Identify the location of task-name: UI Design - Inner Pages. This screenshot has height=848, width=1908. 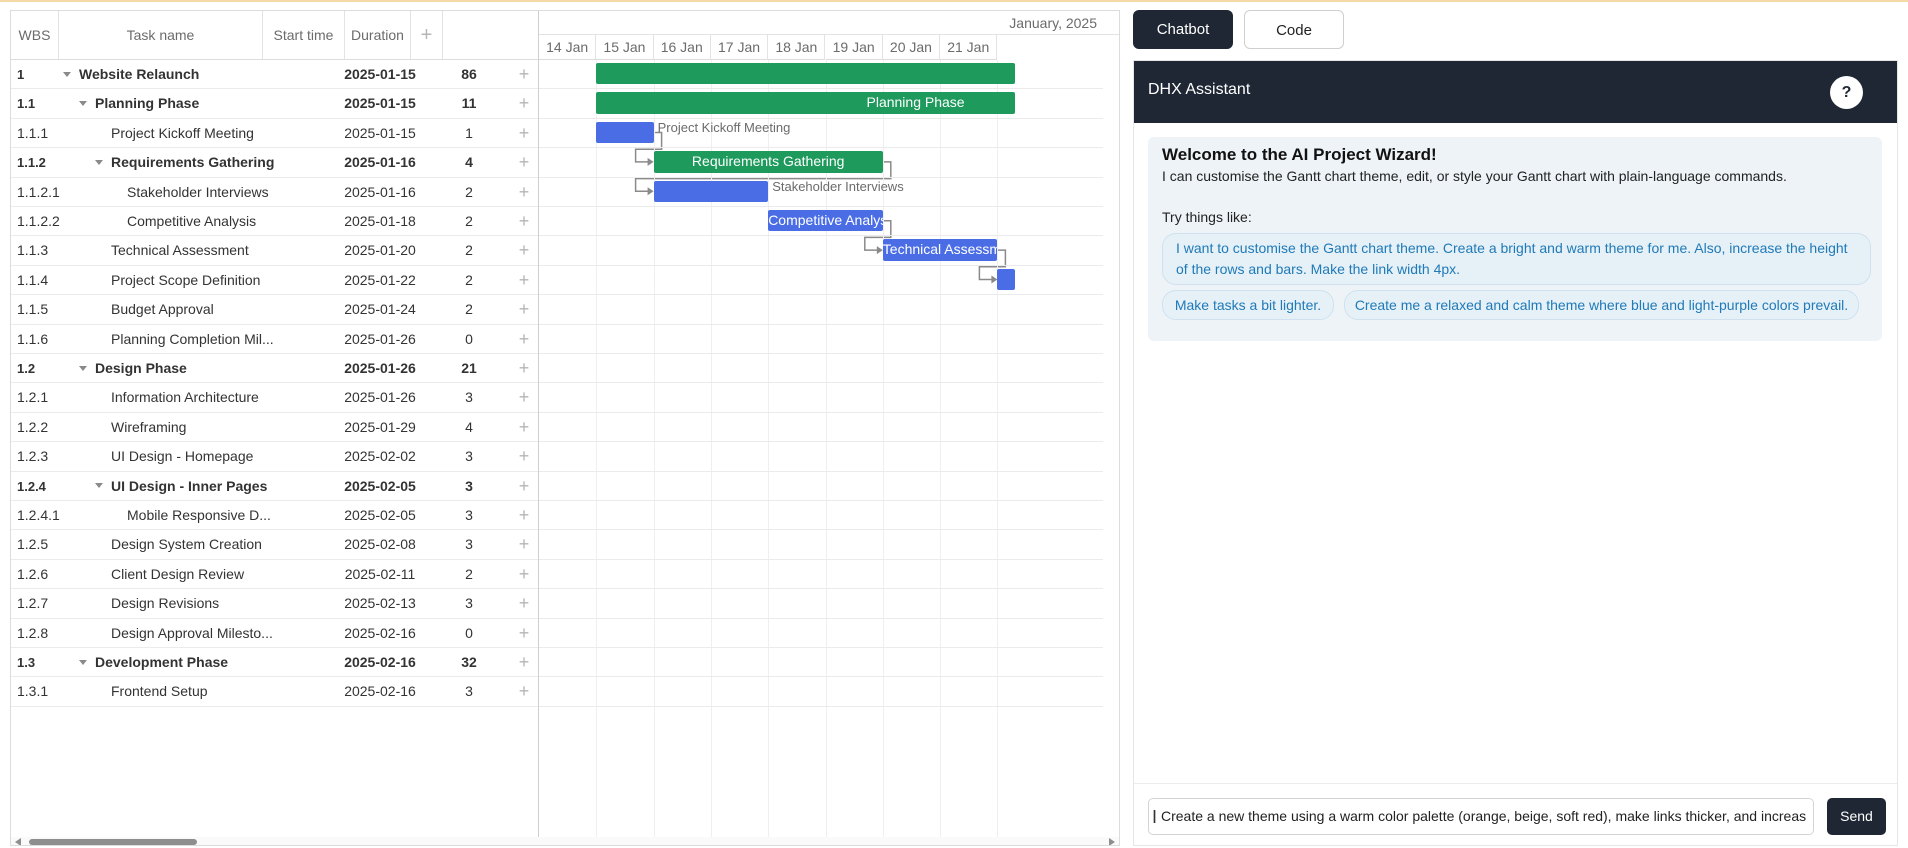
(189, 485).